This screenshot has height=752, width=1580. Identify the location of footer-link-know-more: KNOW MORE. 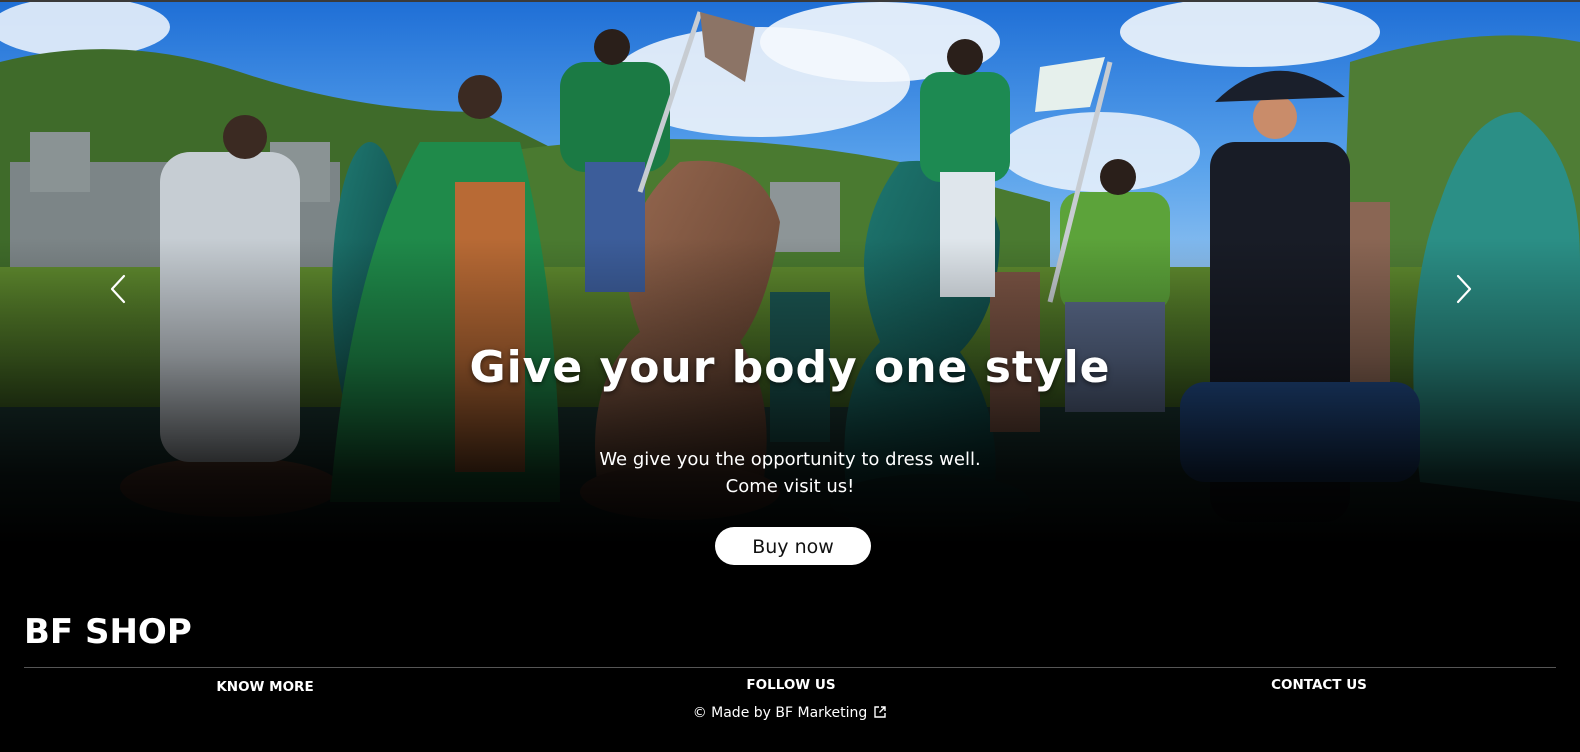
(264, 687).